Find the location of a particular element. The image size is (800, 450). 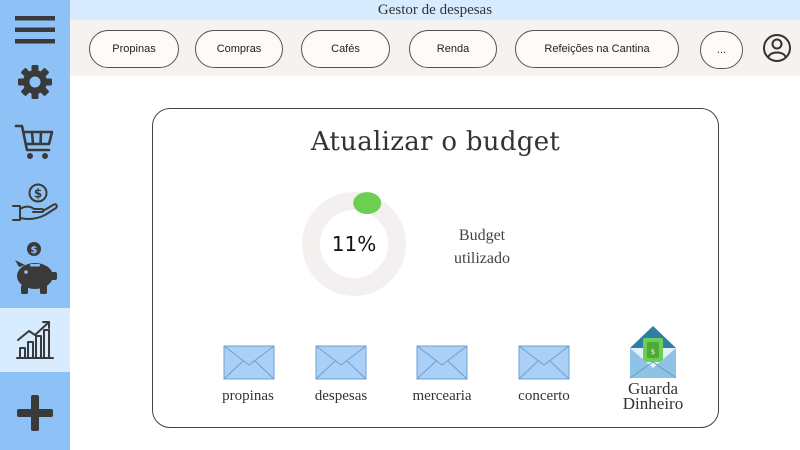

budget-label-line2: utilizado is located at coordinates (482, 258).